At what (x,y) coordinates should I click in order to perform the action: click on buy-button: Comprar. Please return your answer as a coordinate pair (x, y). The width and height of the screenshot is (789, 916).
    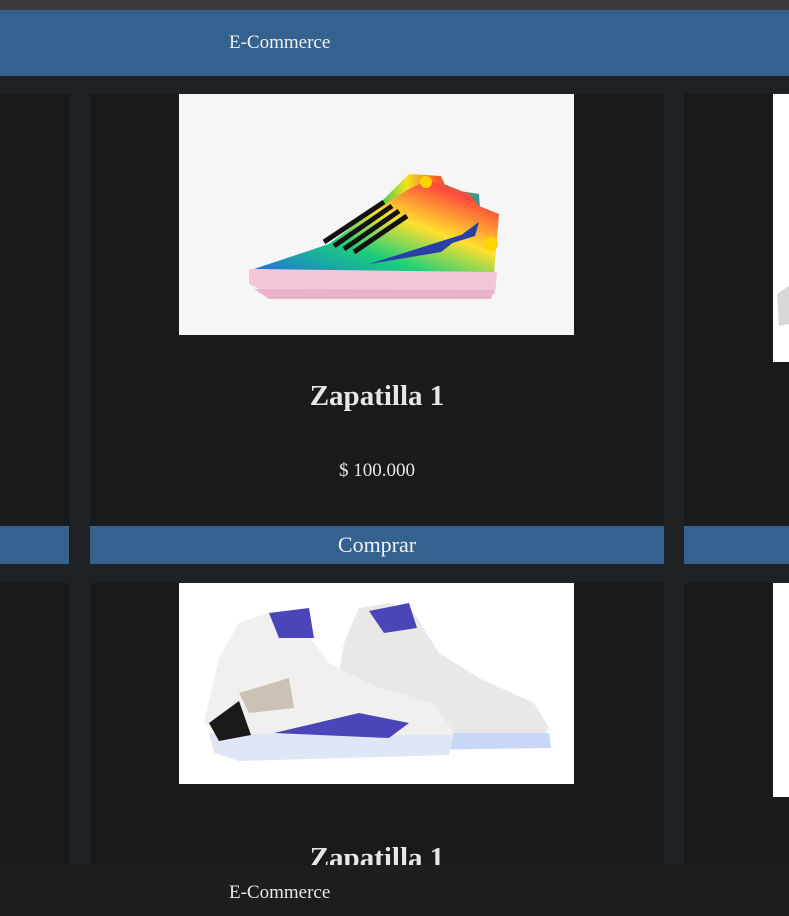
    Looking at the image, I should click on (377, 545).